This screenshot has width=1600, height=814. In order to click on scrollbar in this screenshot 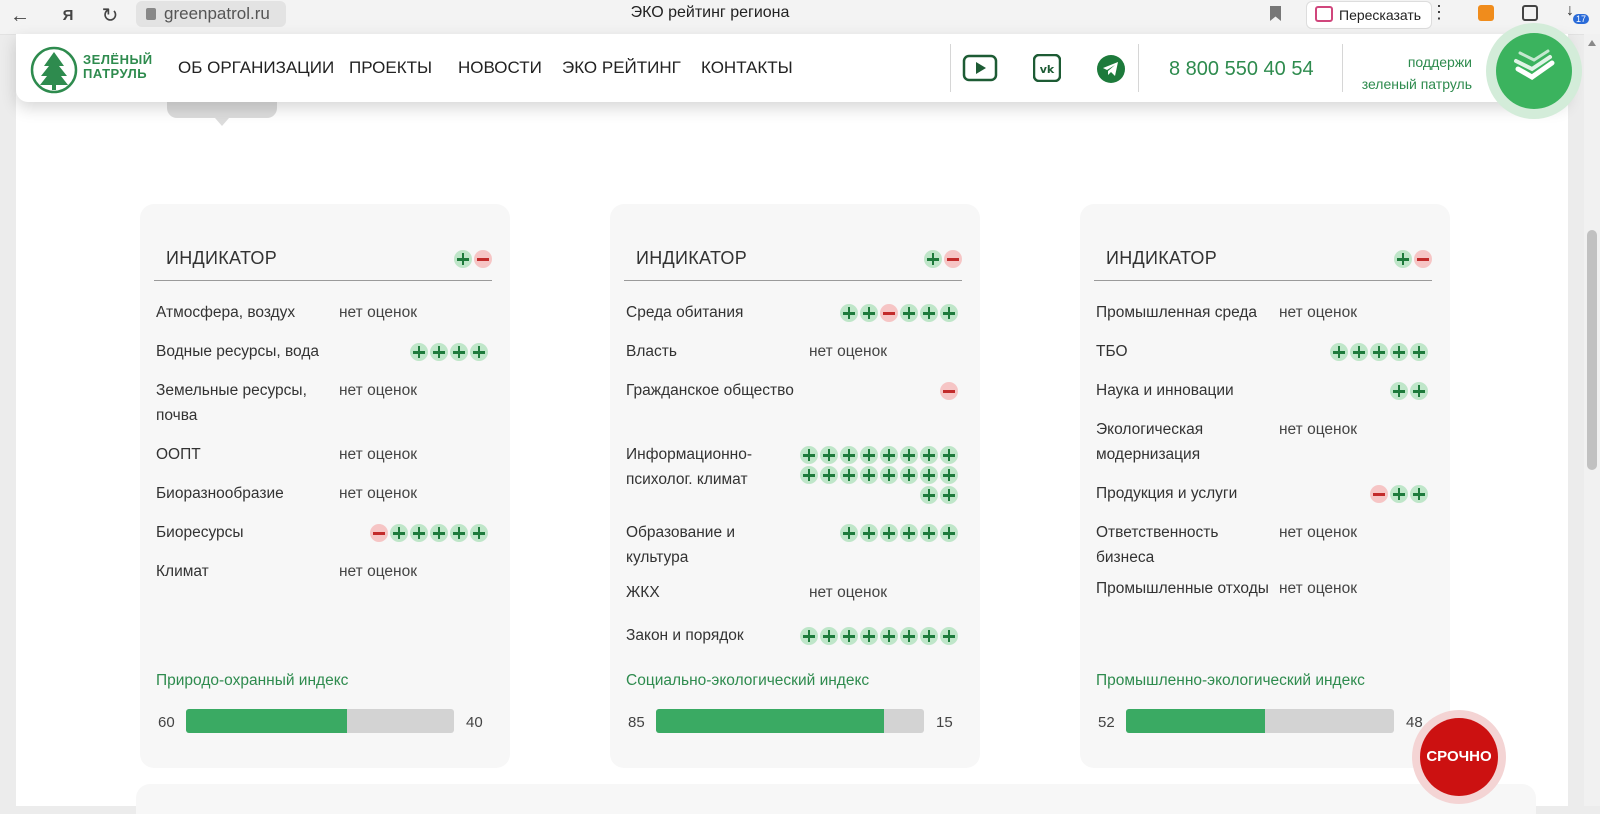, I will do `click(1592, 420)`.